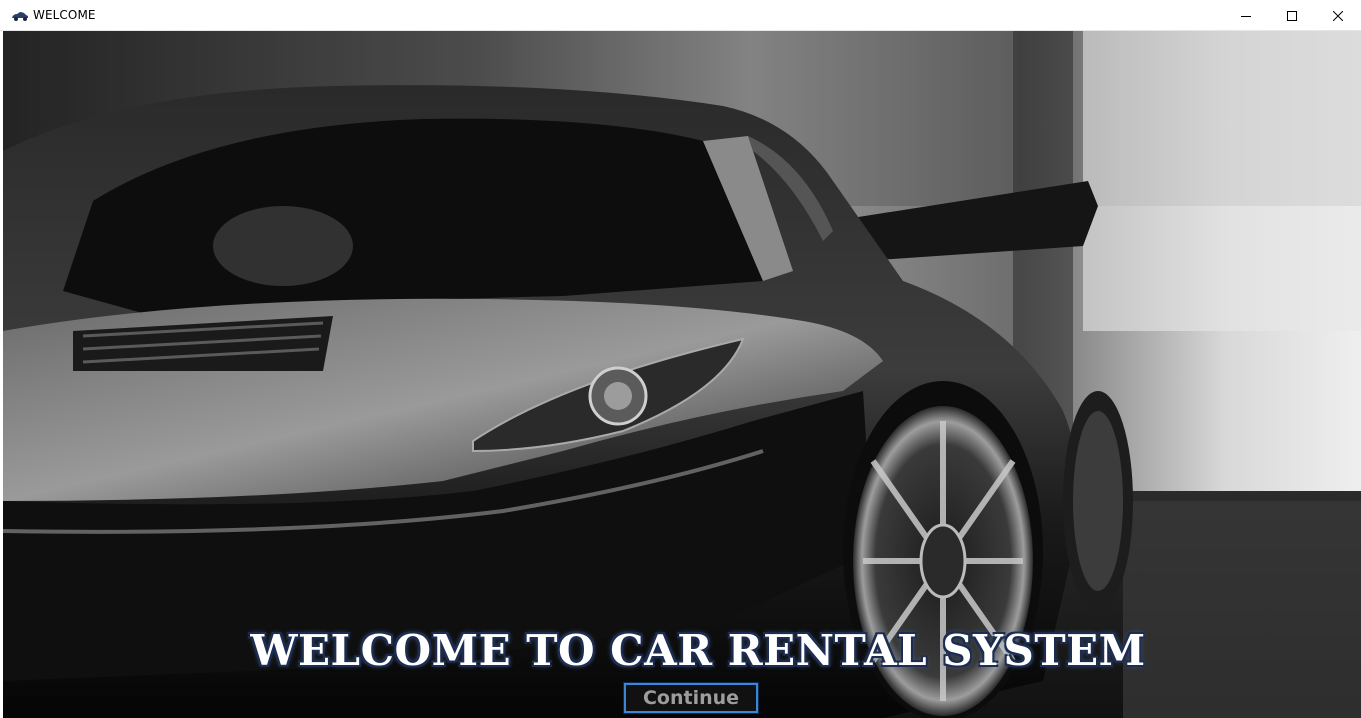 The height and width of the screenshot is (718, 1361). What do you see at coordinates (64, 15) in the screenshot?
I see `window-title: WELCOME` at bounding box center [64, 15].